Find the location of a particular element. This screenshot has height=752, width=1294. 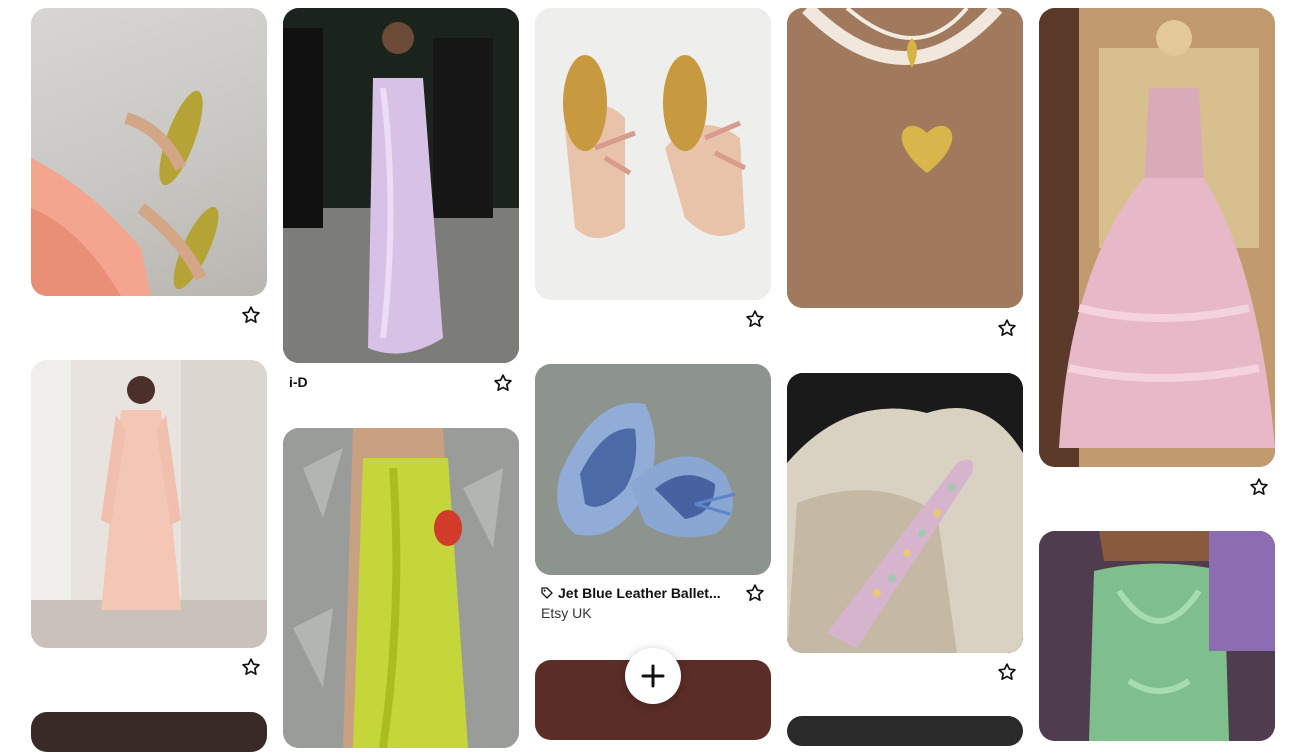

pin-image-heels is located at coordinates (149, 152).